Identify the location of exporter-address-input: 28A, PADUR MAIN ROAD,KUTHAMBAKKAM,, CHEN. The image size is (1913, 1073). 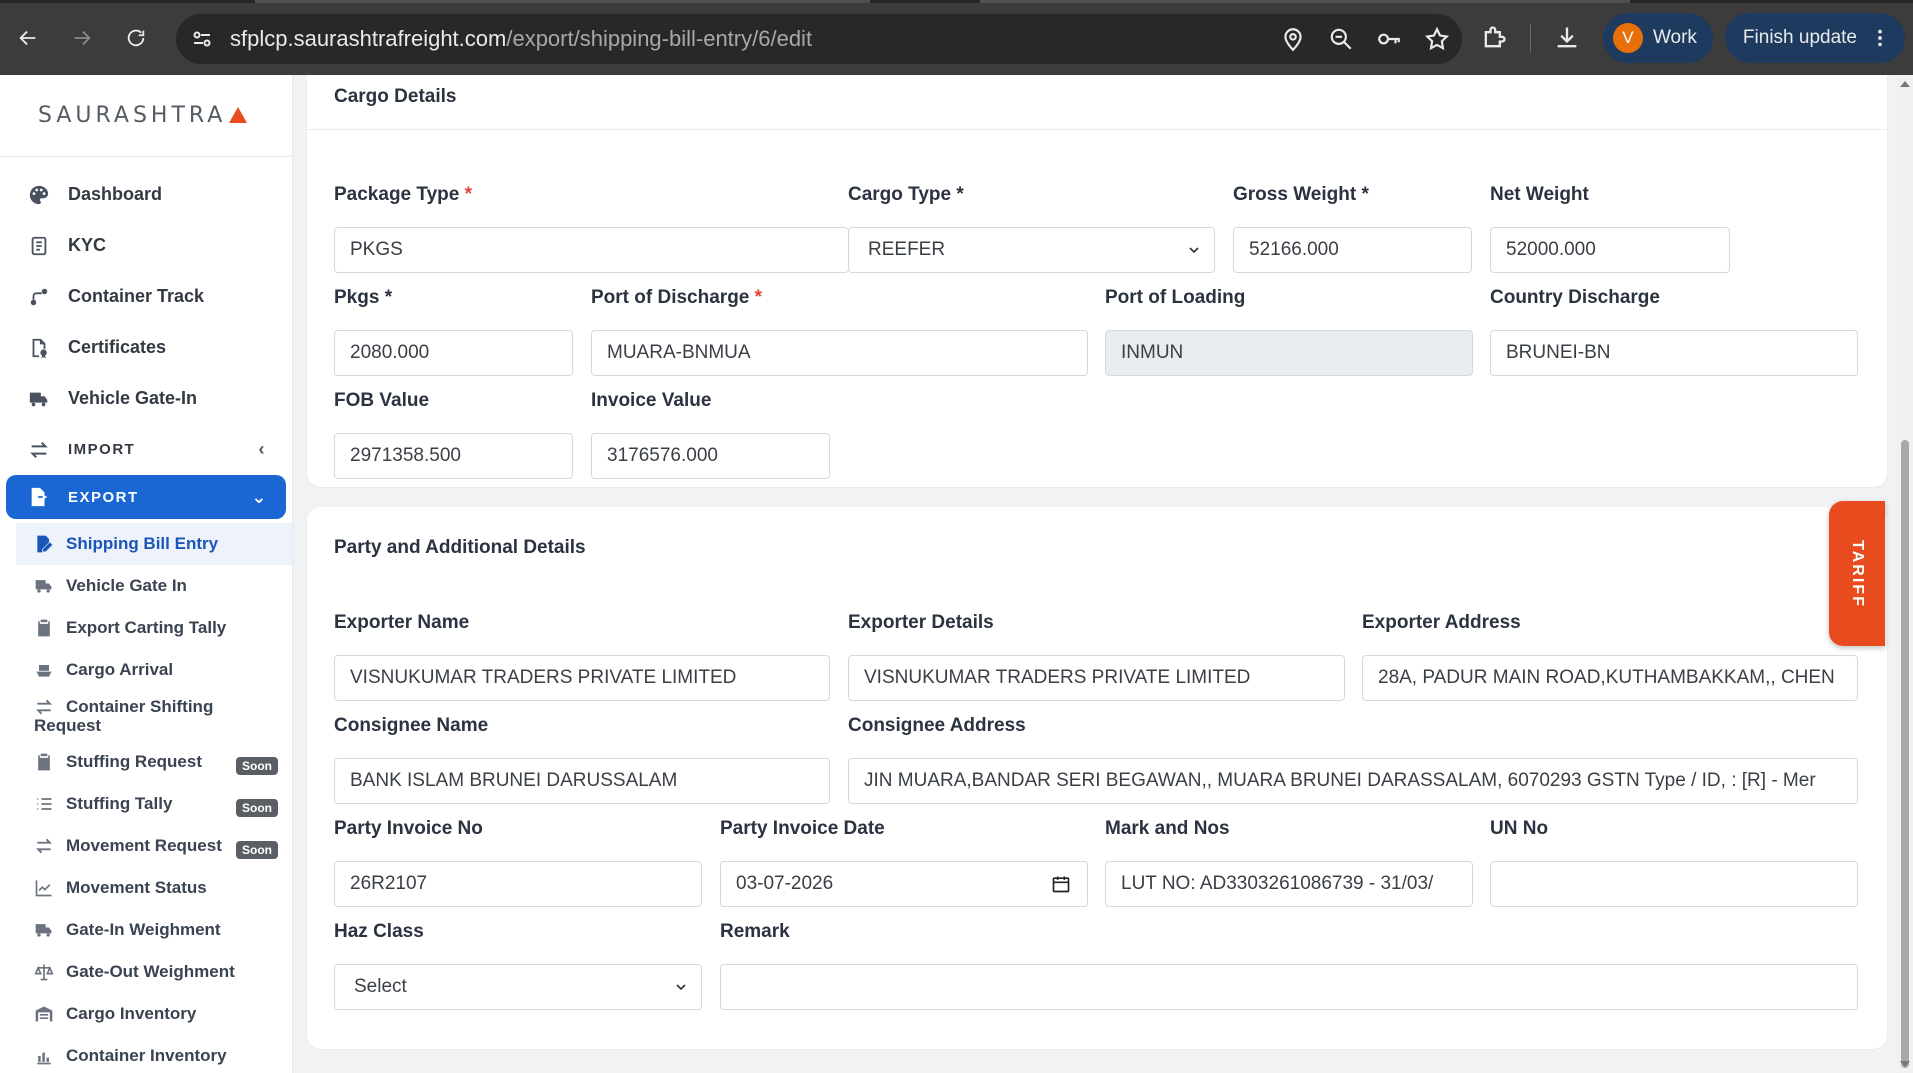
(1610, 678).